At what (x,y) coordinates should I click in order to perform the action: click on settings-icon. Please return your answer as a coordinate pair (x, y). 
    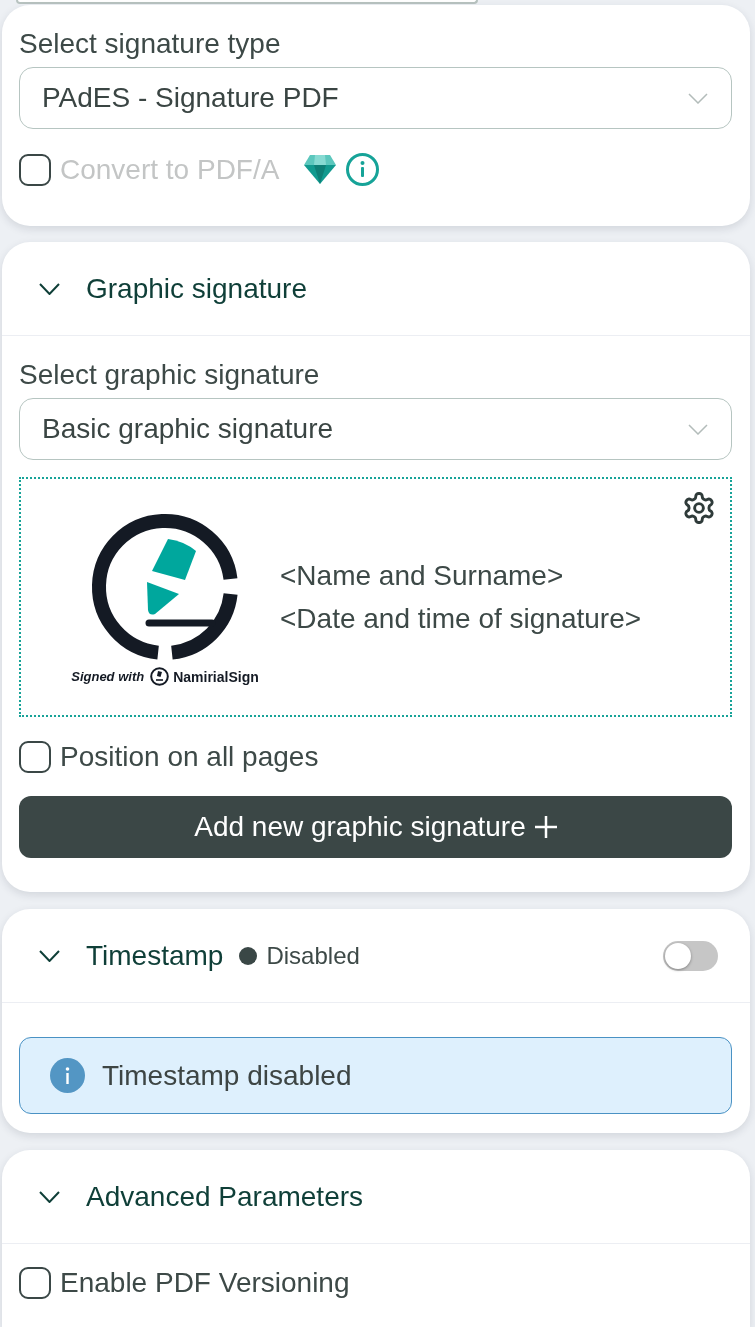
    Looking at the image, I should click on (699, 508).